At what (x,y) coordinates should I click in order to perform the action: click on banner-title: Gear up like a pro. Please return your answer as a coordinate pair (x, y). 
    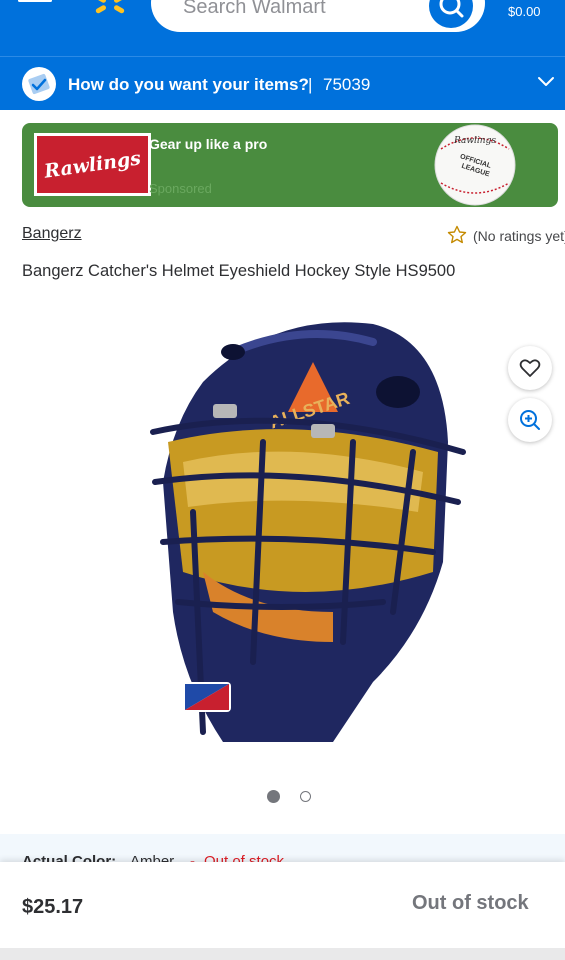
    Looking at the image, I should click on (208, 144).